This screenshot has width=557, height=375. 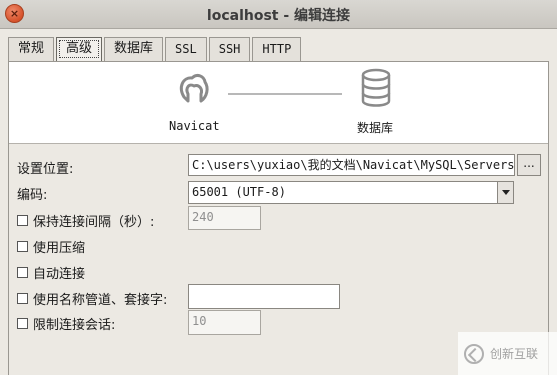 I want to click on tab-http: HTTP, so click(x=277, y=49).